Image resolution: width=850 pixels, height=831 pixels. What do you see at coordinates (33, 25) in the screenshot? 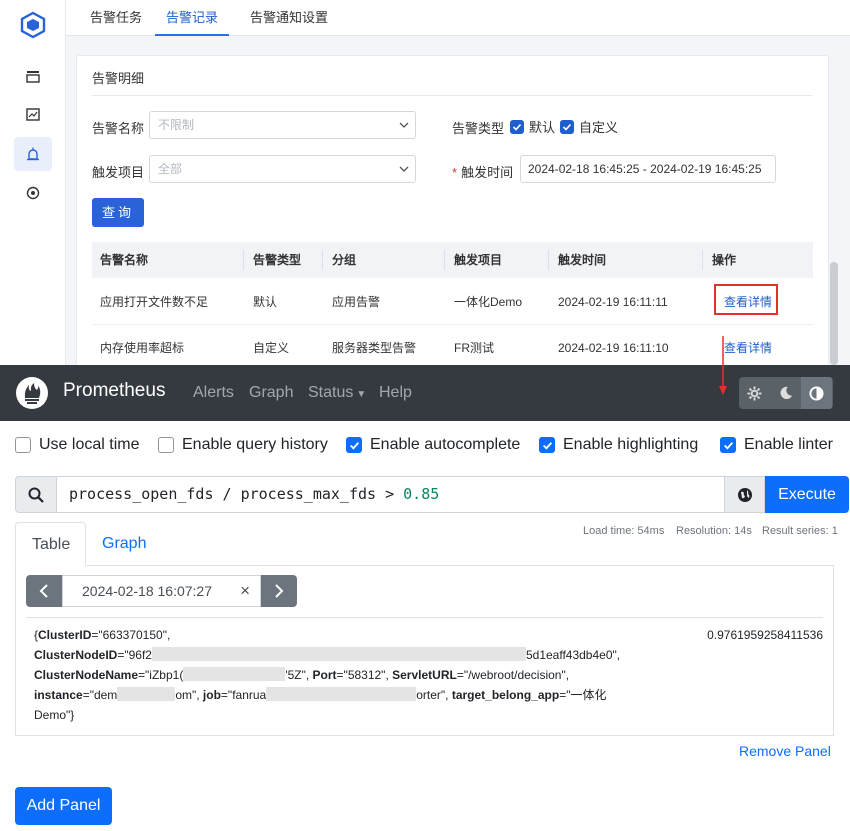
I see `app-logo-icon` at bounding box center [33, 25].